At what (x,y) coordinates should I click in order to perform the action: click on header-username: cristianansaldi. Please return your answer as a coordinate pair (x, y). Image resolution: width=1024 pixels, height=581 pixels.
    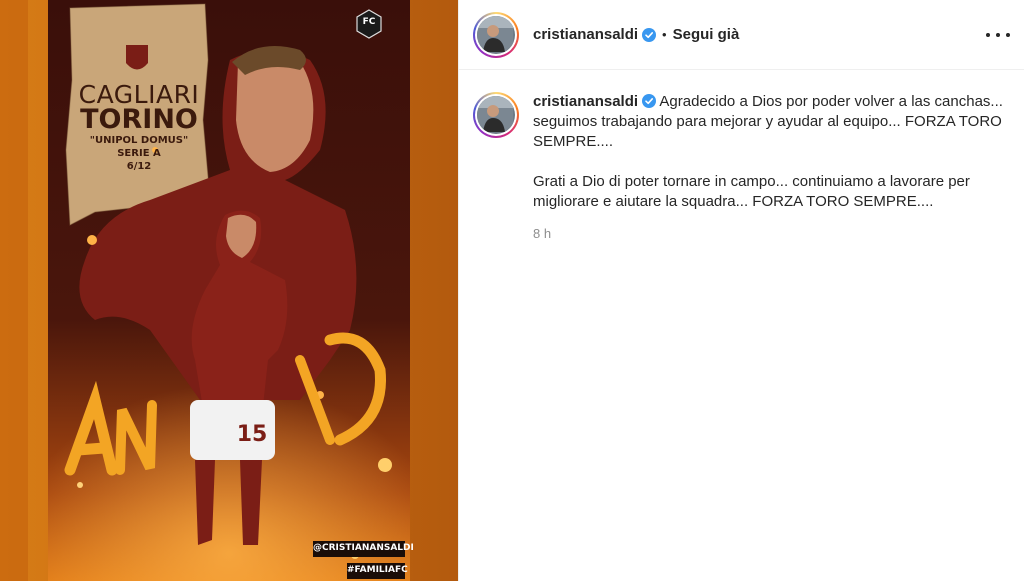
    Looking at the image, I should click on (585, 34).